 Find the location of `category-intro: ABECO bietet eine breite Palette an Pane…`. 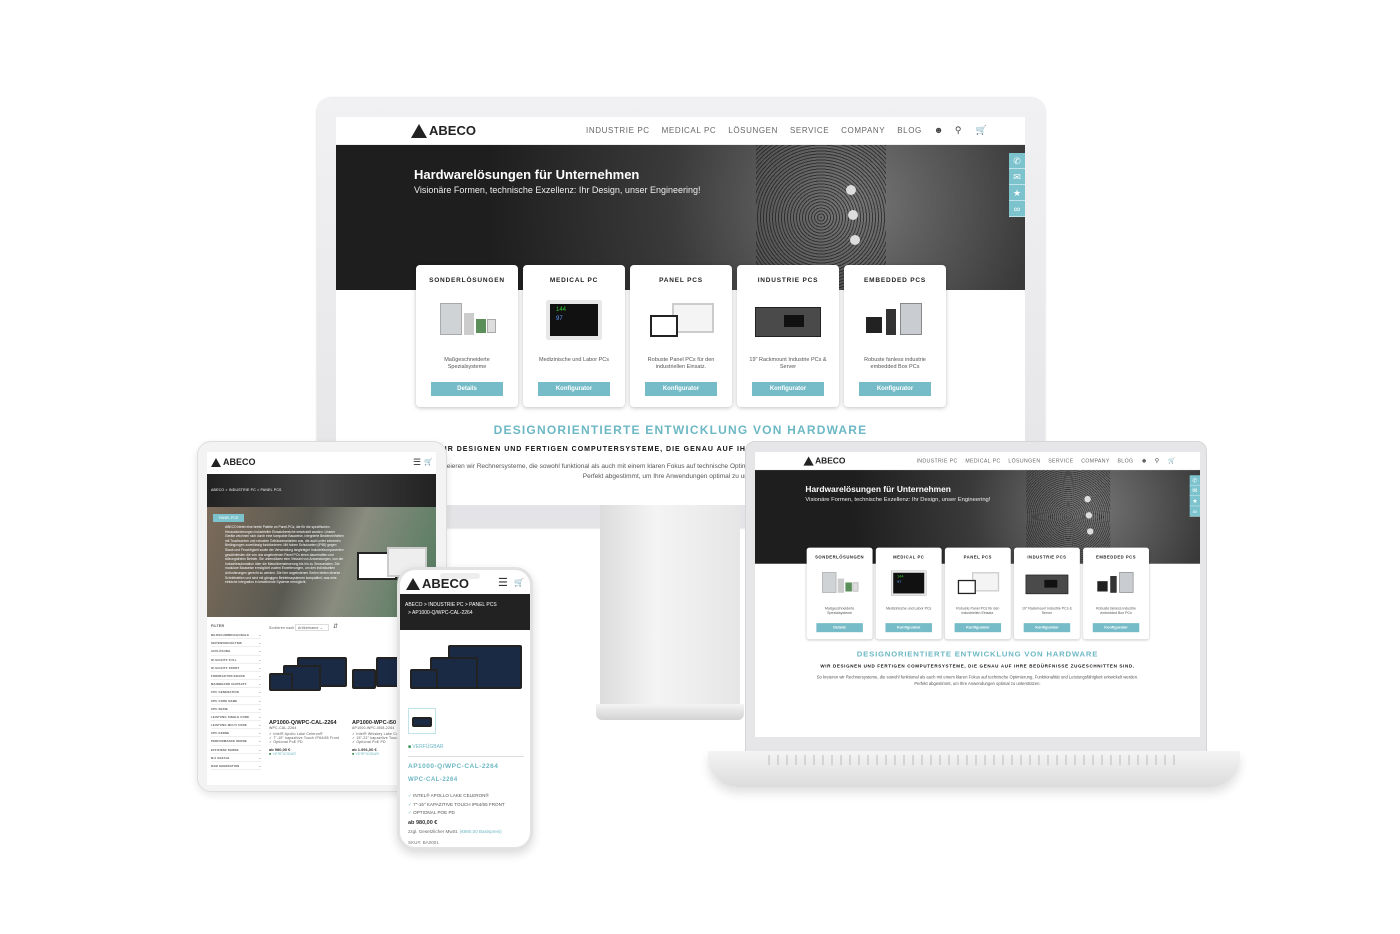

category-intro: ABECO bietet eine breite Palette an Pane… is located at coordinates (284, 555).